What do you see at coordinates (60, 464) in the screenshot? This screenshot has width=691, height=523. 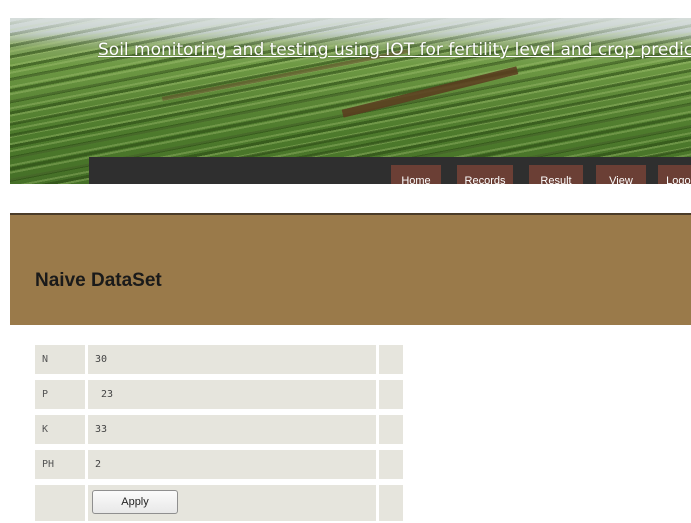 I see `field-label-ph: PH` at bounding box center [60, 464].